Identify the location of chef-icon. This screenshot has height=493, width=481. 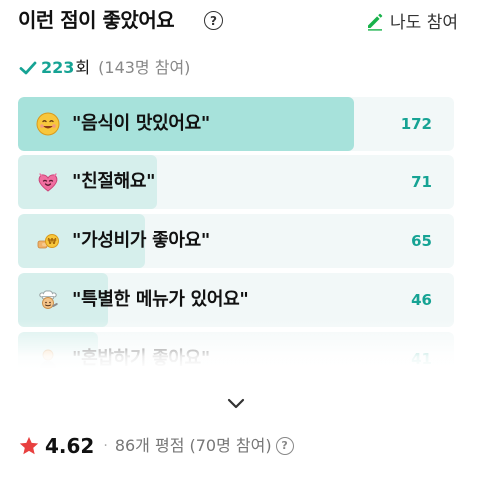
(48, 299).